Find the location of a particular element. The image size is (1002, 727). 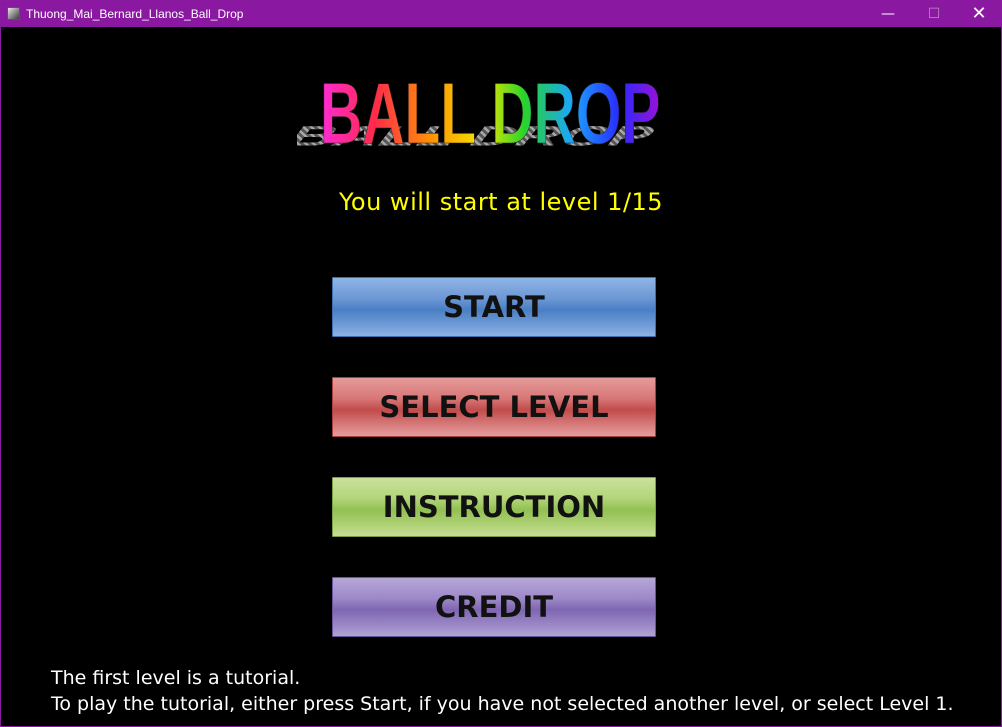

start-level-status: You will start at level 1/15 is located at coordinates (501, 202).